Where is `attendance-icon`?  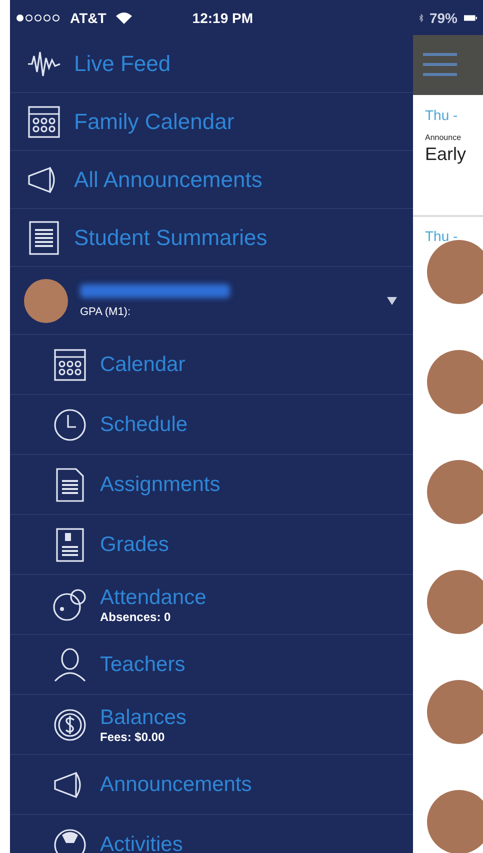 attendance-icon is located at coordinates (70, 604).